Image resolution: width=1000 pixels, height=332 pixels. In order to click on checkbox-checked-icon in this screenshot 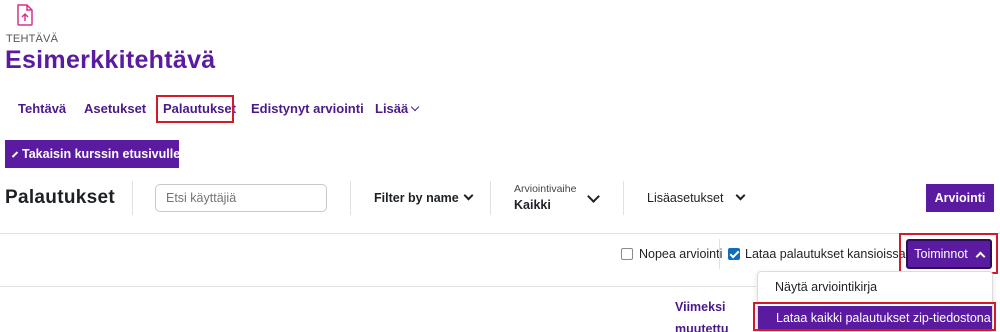, I will do `click(734, 254)`.